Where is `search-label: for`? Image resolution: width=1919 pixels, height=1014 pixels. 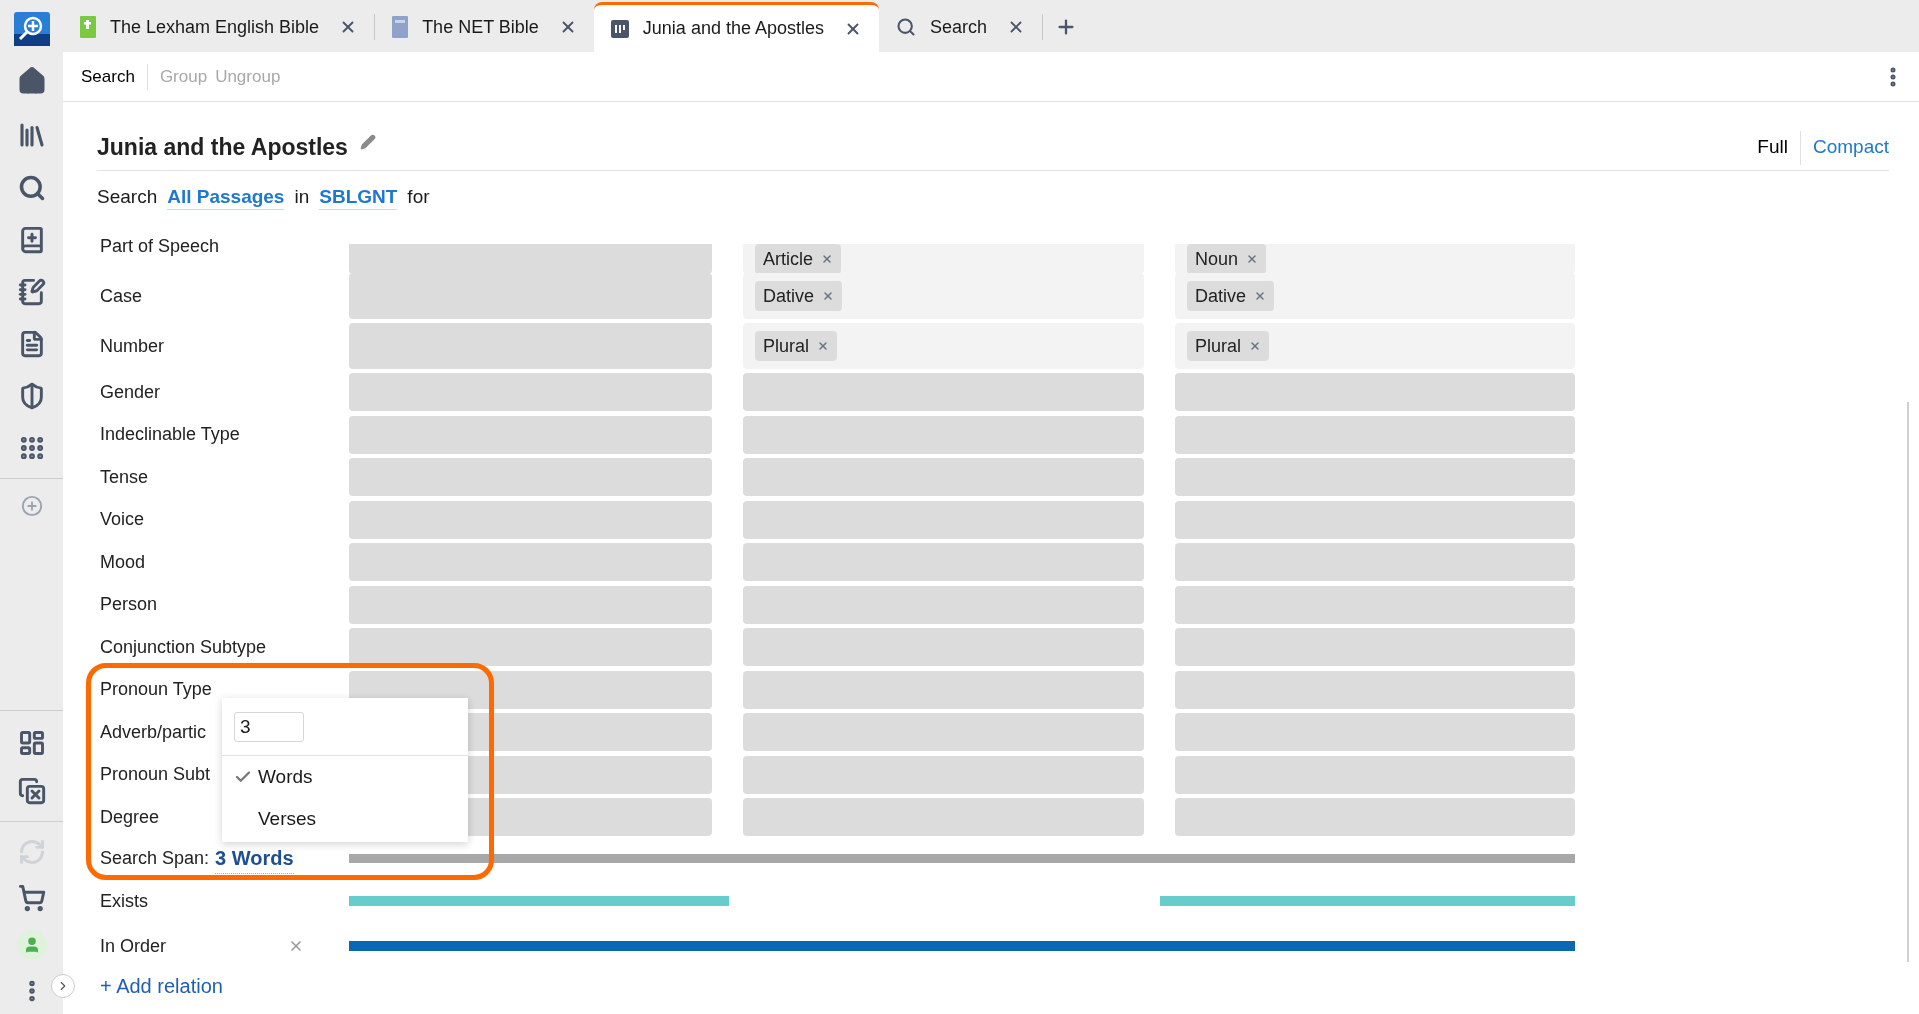 search-label: for is located at coordinates (418, 196).